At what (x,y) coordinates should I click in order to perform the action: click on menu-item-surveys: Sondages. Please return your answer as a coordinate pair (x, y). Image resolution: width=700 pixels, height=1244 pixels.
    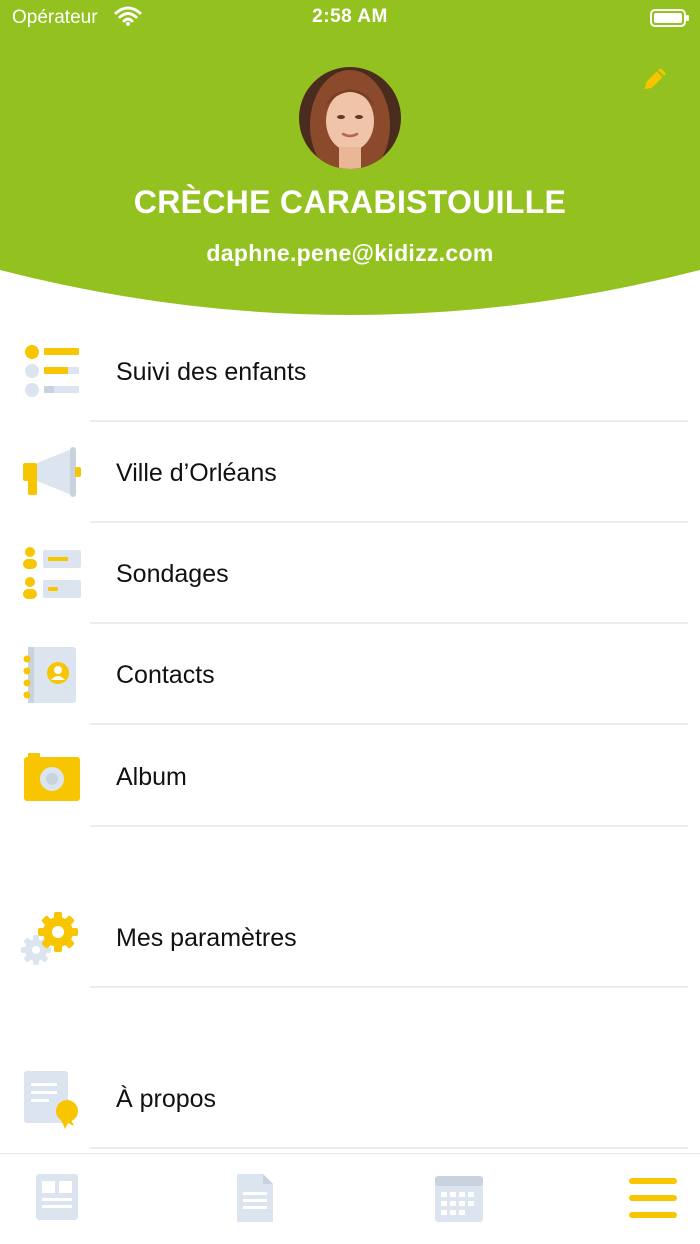
    Looking at the image, I should click on (350, 574).